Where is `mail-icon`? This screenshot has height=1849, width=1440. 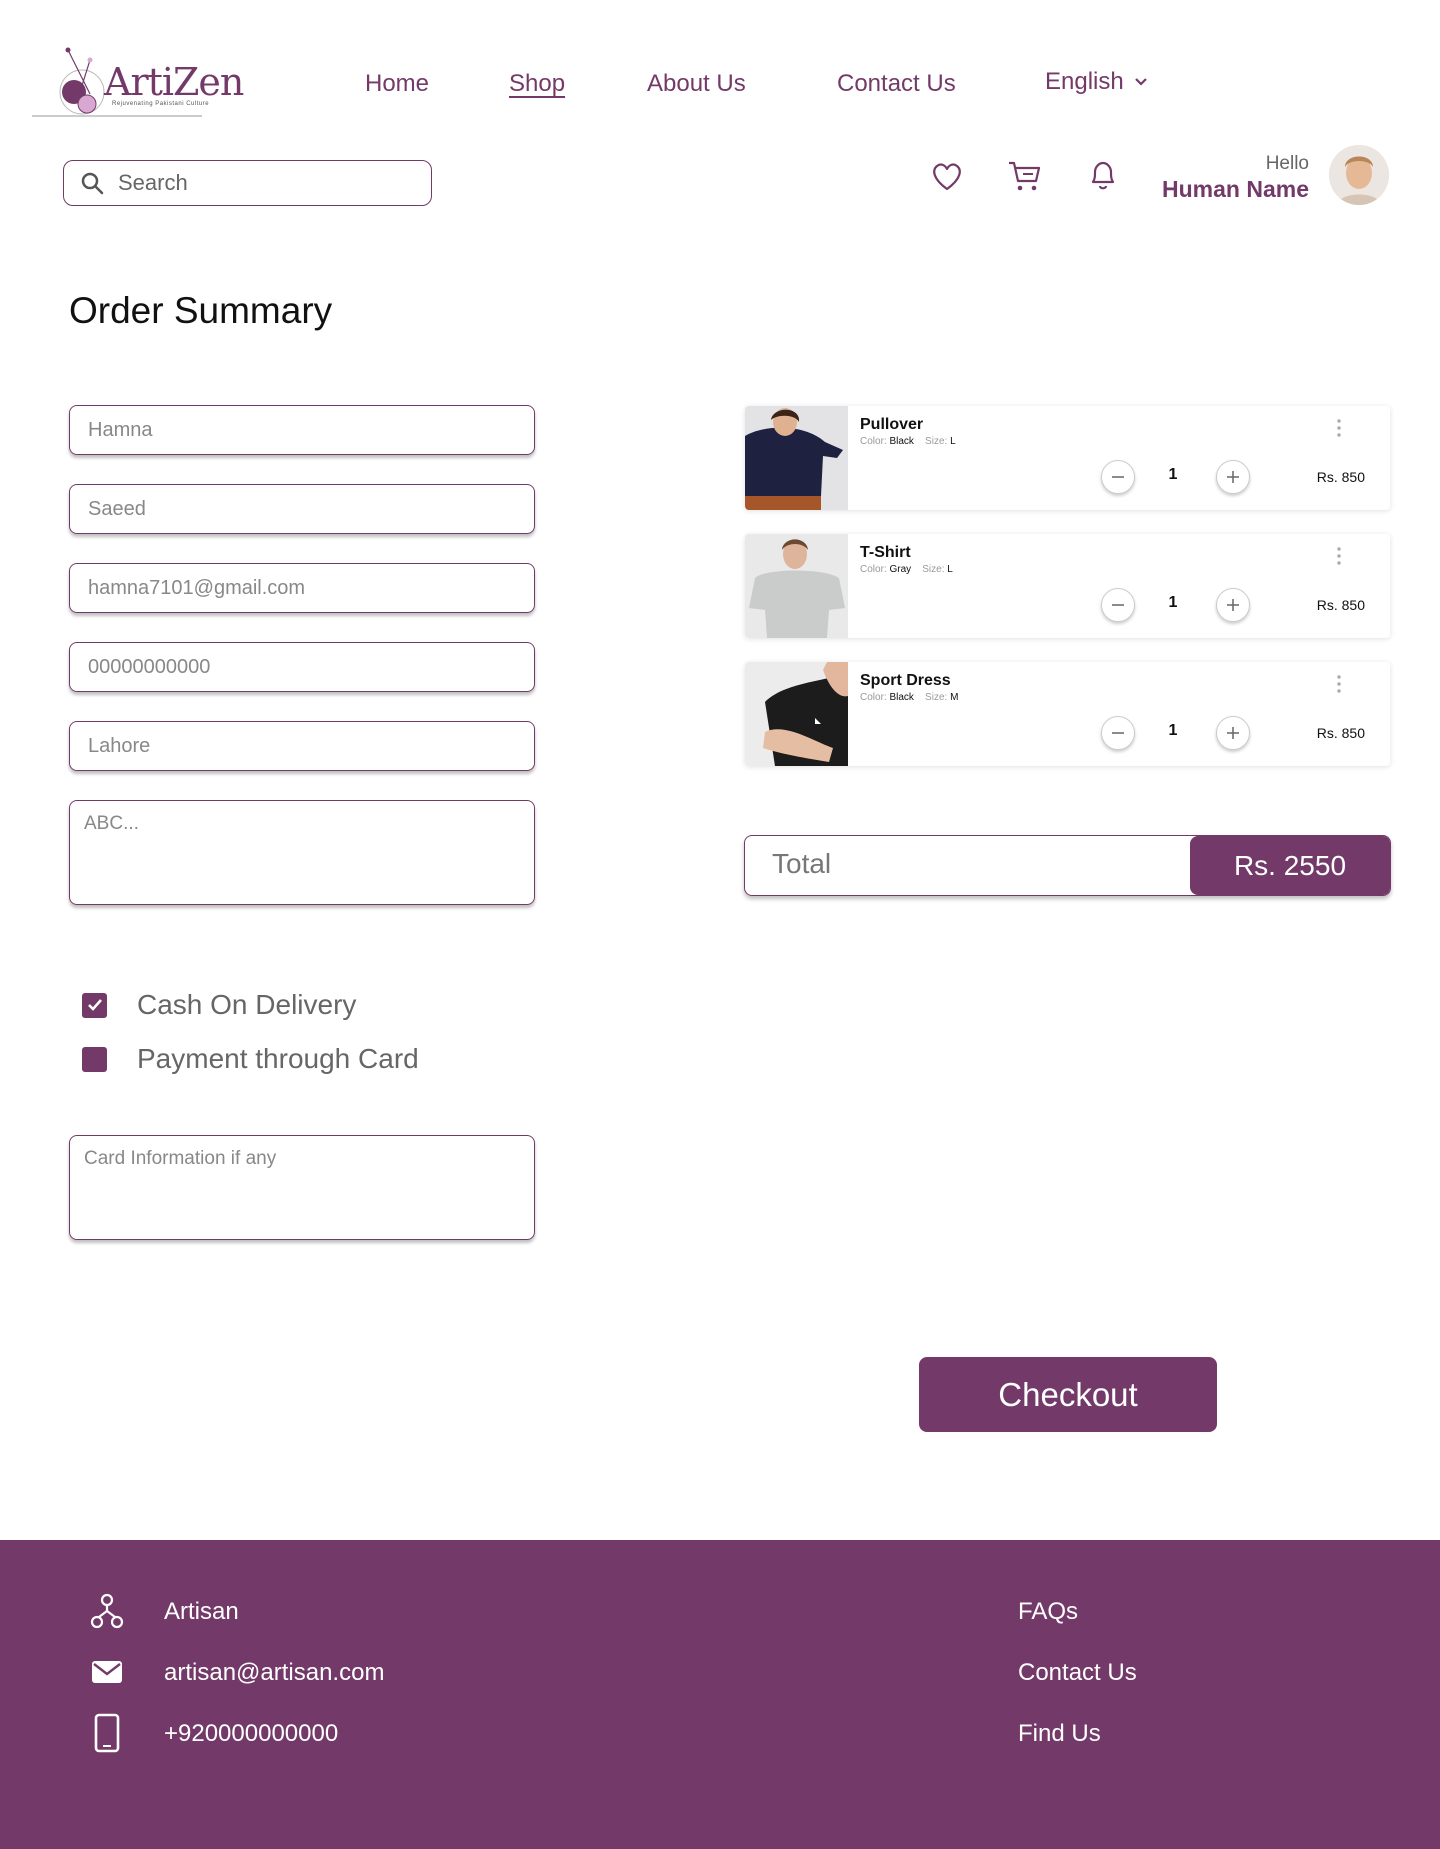 mail-icon is located at coordinates (107, 1672).